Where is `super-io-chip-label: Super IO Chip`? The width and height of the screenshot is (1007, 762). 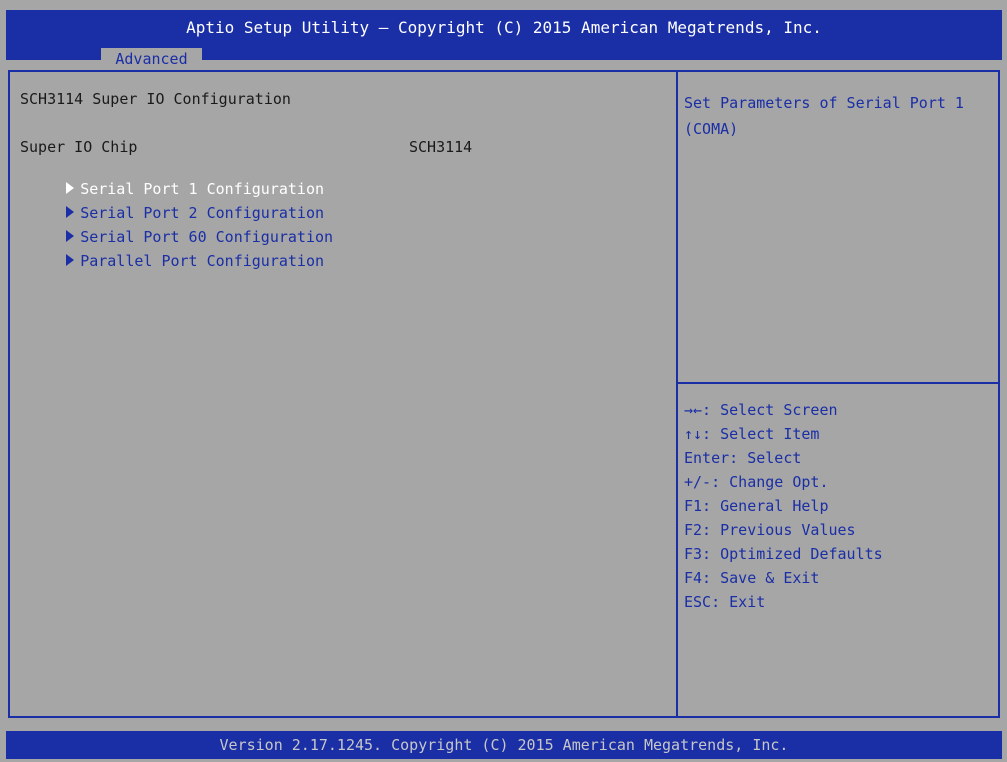 super-io-chip-label: Super IO Chip is located at coordinates (79, 147).